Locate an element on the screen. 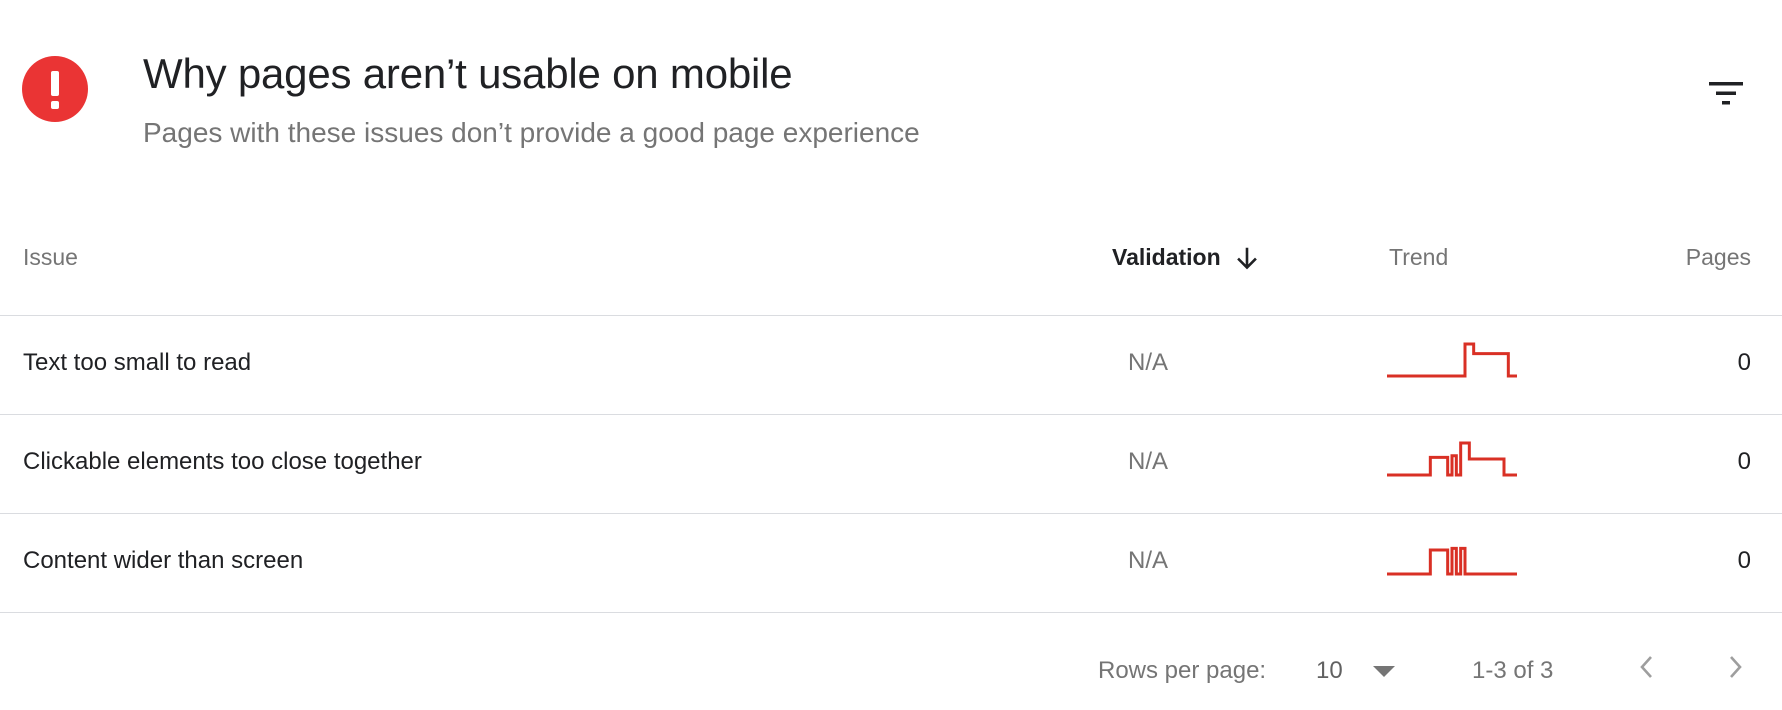  pagination-range: 1-3 of 3 is located at coordinates (1513, 670).